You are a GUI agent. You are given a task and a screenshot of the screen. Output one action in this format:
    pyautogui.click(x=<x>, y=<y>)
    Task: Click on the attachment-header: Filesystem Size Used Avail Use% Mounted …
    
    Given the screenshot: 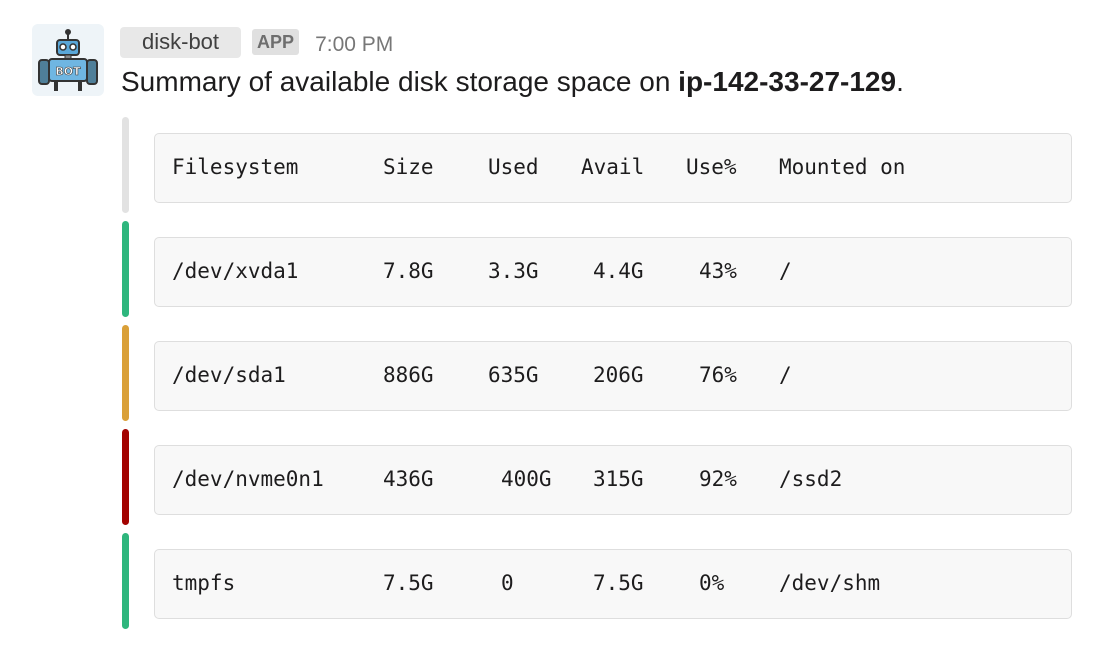 What is the action you would take?
    pyautogui.click(x=598, y=165)
    